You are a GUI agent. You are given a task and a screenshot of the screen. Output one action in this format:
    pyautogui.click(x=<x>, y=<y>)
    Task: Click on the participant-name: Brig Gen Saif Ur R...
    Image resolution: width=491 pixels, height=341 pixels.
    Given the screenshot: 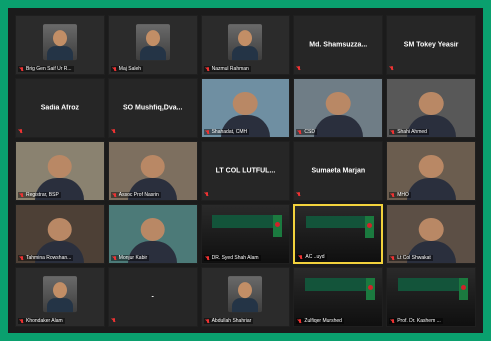 What is the action you would take?
    pyautogui.click(x=49, y=69)
    